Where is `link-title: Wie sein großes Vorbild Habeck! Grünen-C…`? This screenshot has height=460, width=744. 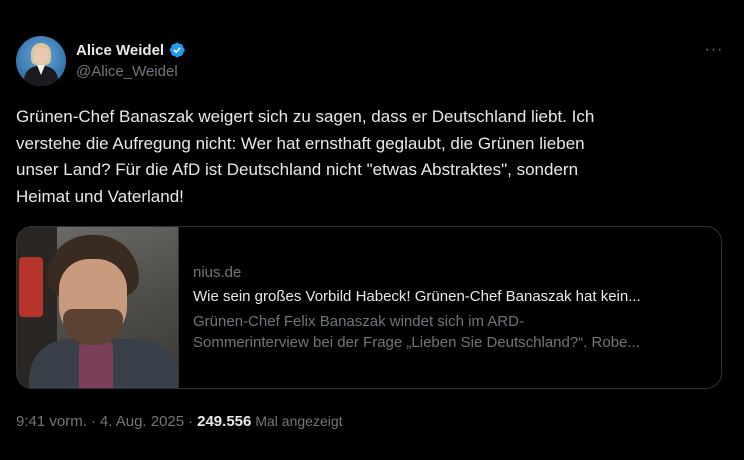
link-title: Wie sein großes Vorbild Habeck! Grünen-C… is located at coordinates (450, 297).